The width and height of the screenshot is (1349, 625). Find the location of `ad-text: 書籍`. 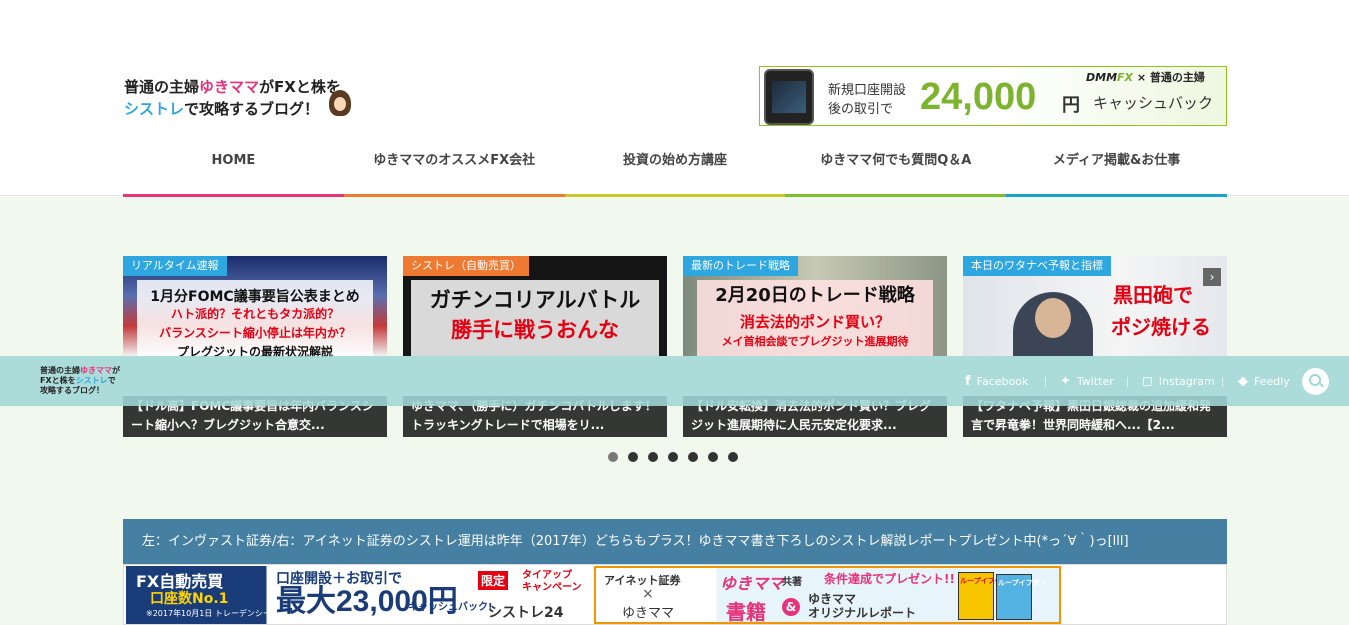

ad-text: 書籍 is located at coordinates (746, 612).